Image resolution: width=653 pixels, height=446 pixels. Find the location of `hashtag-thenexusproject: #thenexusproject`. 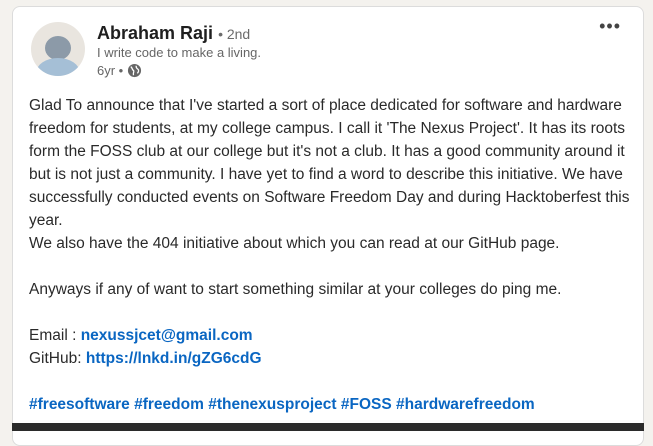

hashtag-thenexusproject: #thenexusproject is located at coordinates (272, 404).